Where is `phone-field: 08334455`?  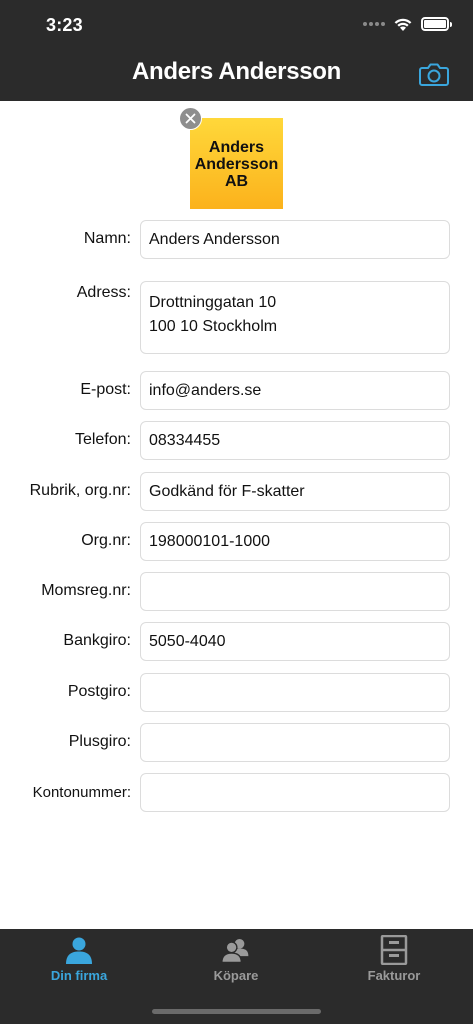 phone-field: 08334455 is located at coordinates (295, 440).